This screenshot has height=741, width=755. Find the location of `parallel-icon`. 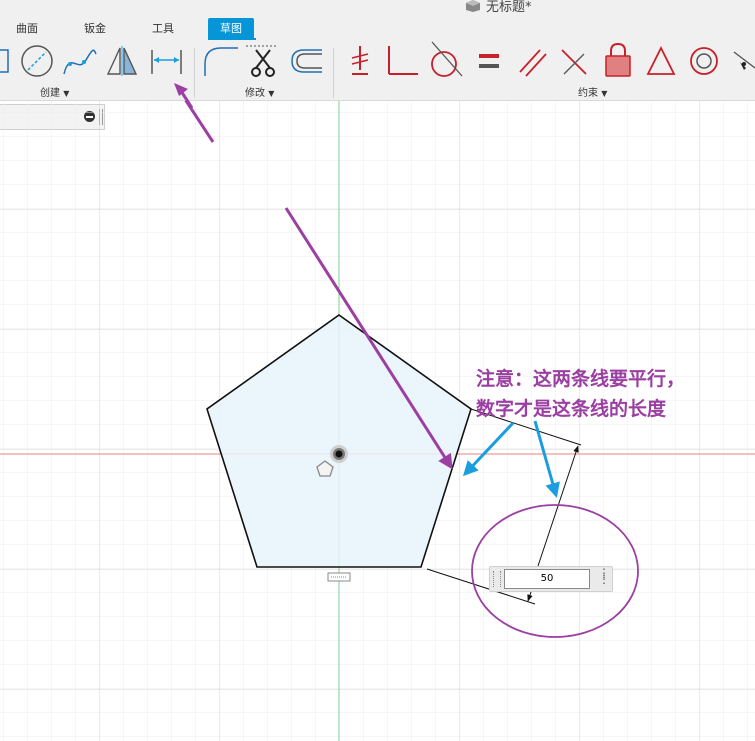

parallel-icon is located at coordinates (533, 63).